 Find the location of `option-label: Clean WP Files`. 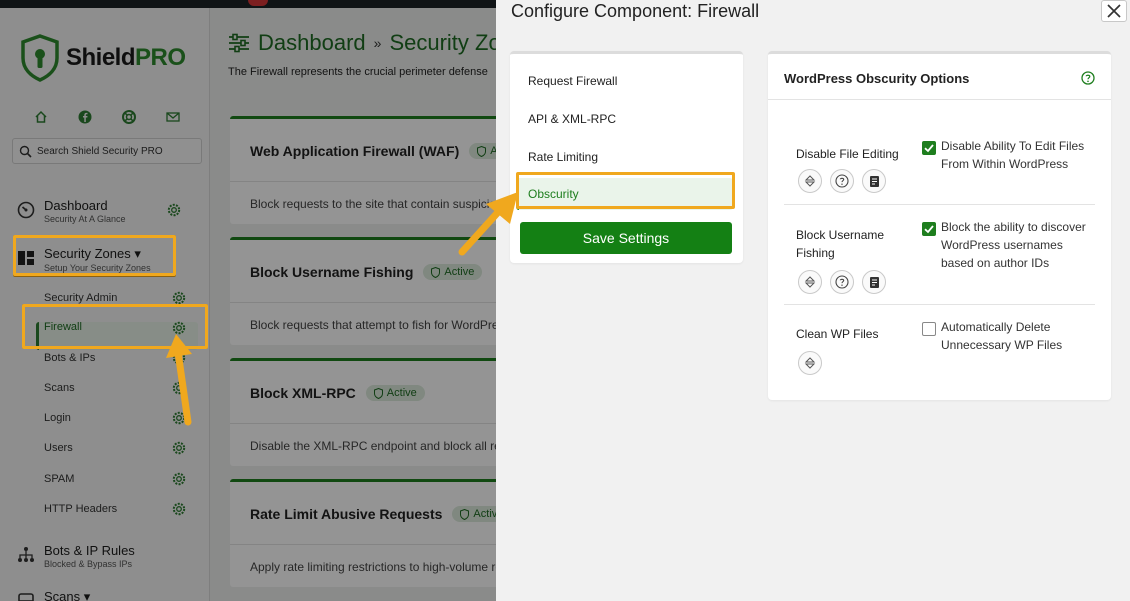

option-label: Clean WP Files is located at coordinates (837, 334).